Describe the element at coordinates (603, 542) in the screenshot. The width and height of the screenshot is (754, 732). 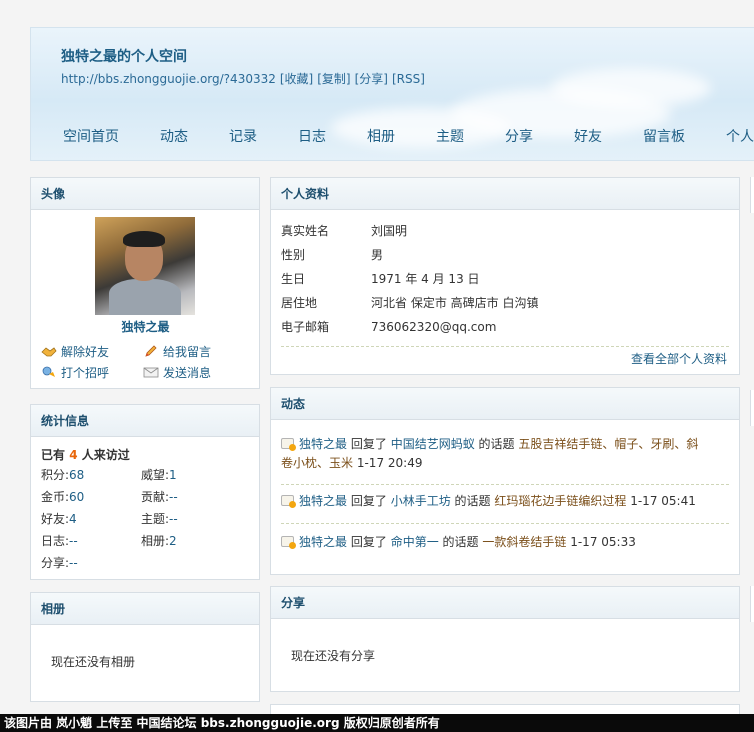
I see `feed-time: 1-17 05:33` at that location.